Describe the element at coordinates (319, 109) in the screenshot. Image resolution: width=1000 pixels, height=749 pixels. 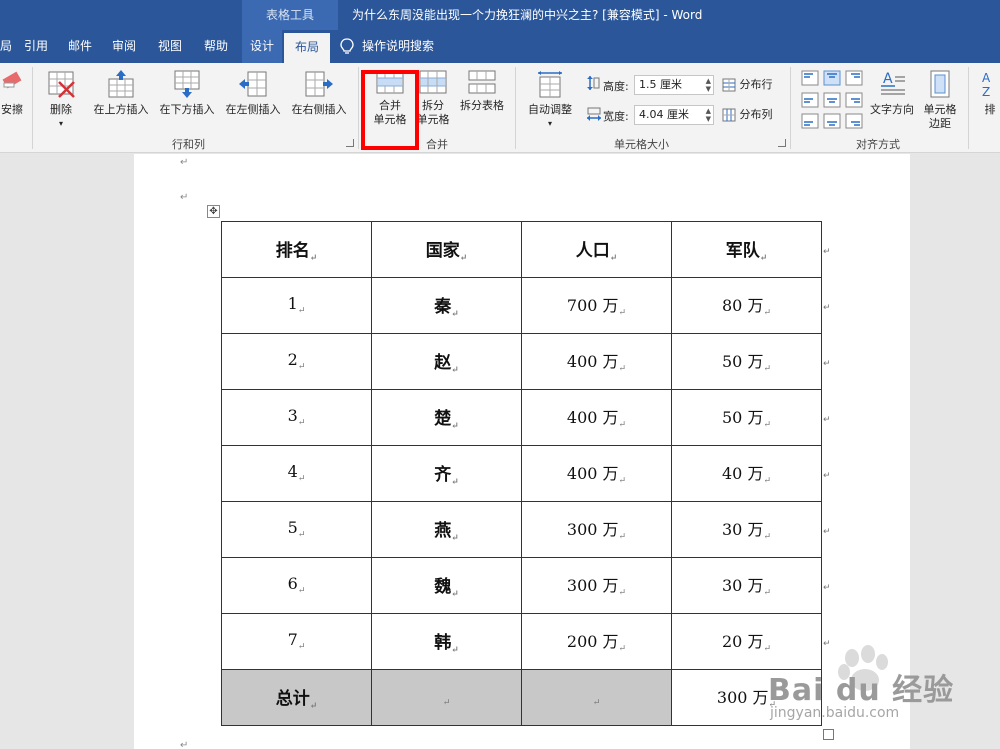
I see `insert-right-label: 在右侧插入` at that location.